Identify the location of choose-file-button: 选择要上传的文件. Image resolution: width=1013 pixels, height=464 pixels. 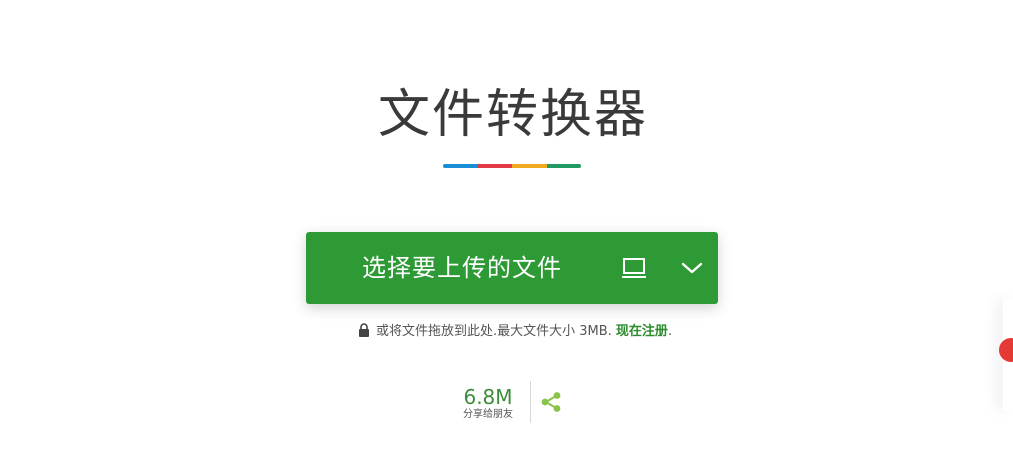
(512, 268).